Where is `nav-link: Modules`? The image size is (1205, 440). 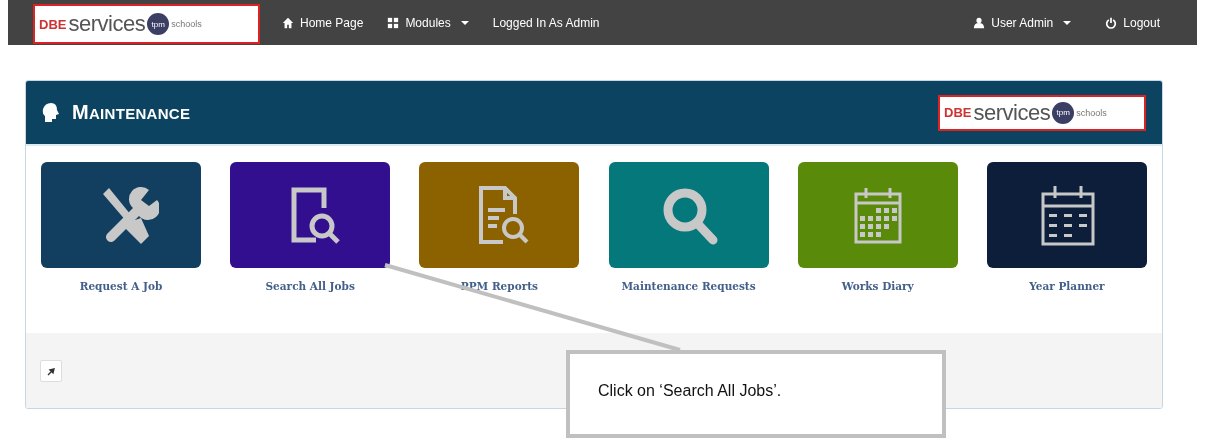 nav-link: Modules is located at coordinates (428, 22).